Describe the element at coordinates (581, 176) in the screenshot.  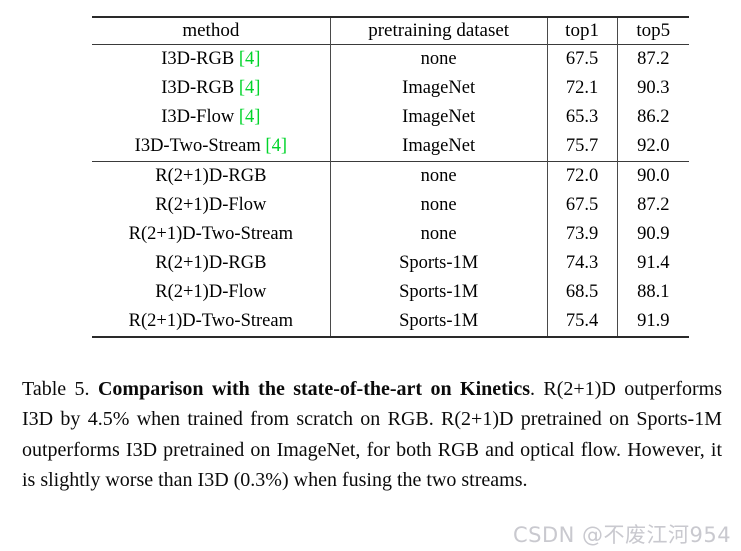
I see `cell-top1: 72.0` at that location.